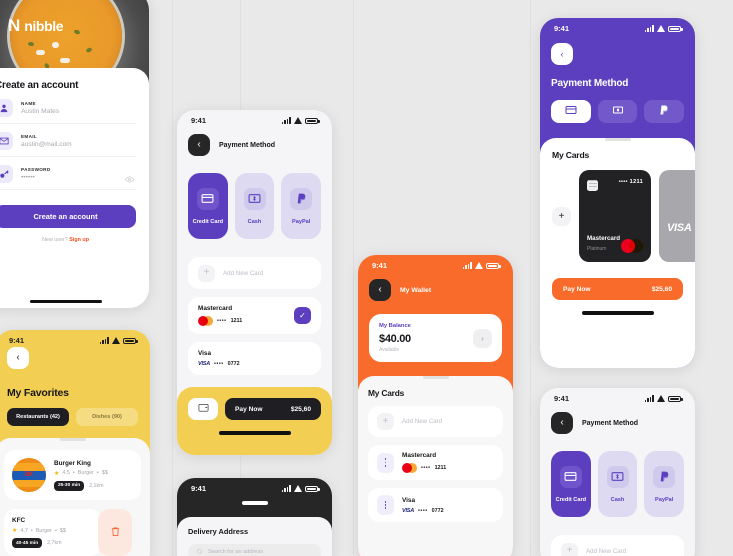 The image size is (733, 556). What do you see at coordinates (617, 423) in the screenshot?
I see `header-row: ‹ Payment Method` at bounding box center [617, 423].